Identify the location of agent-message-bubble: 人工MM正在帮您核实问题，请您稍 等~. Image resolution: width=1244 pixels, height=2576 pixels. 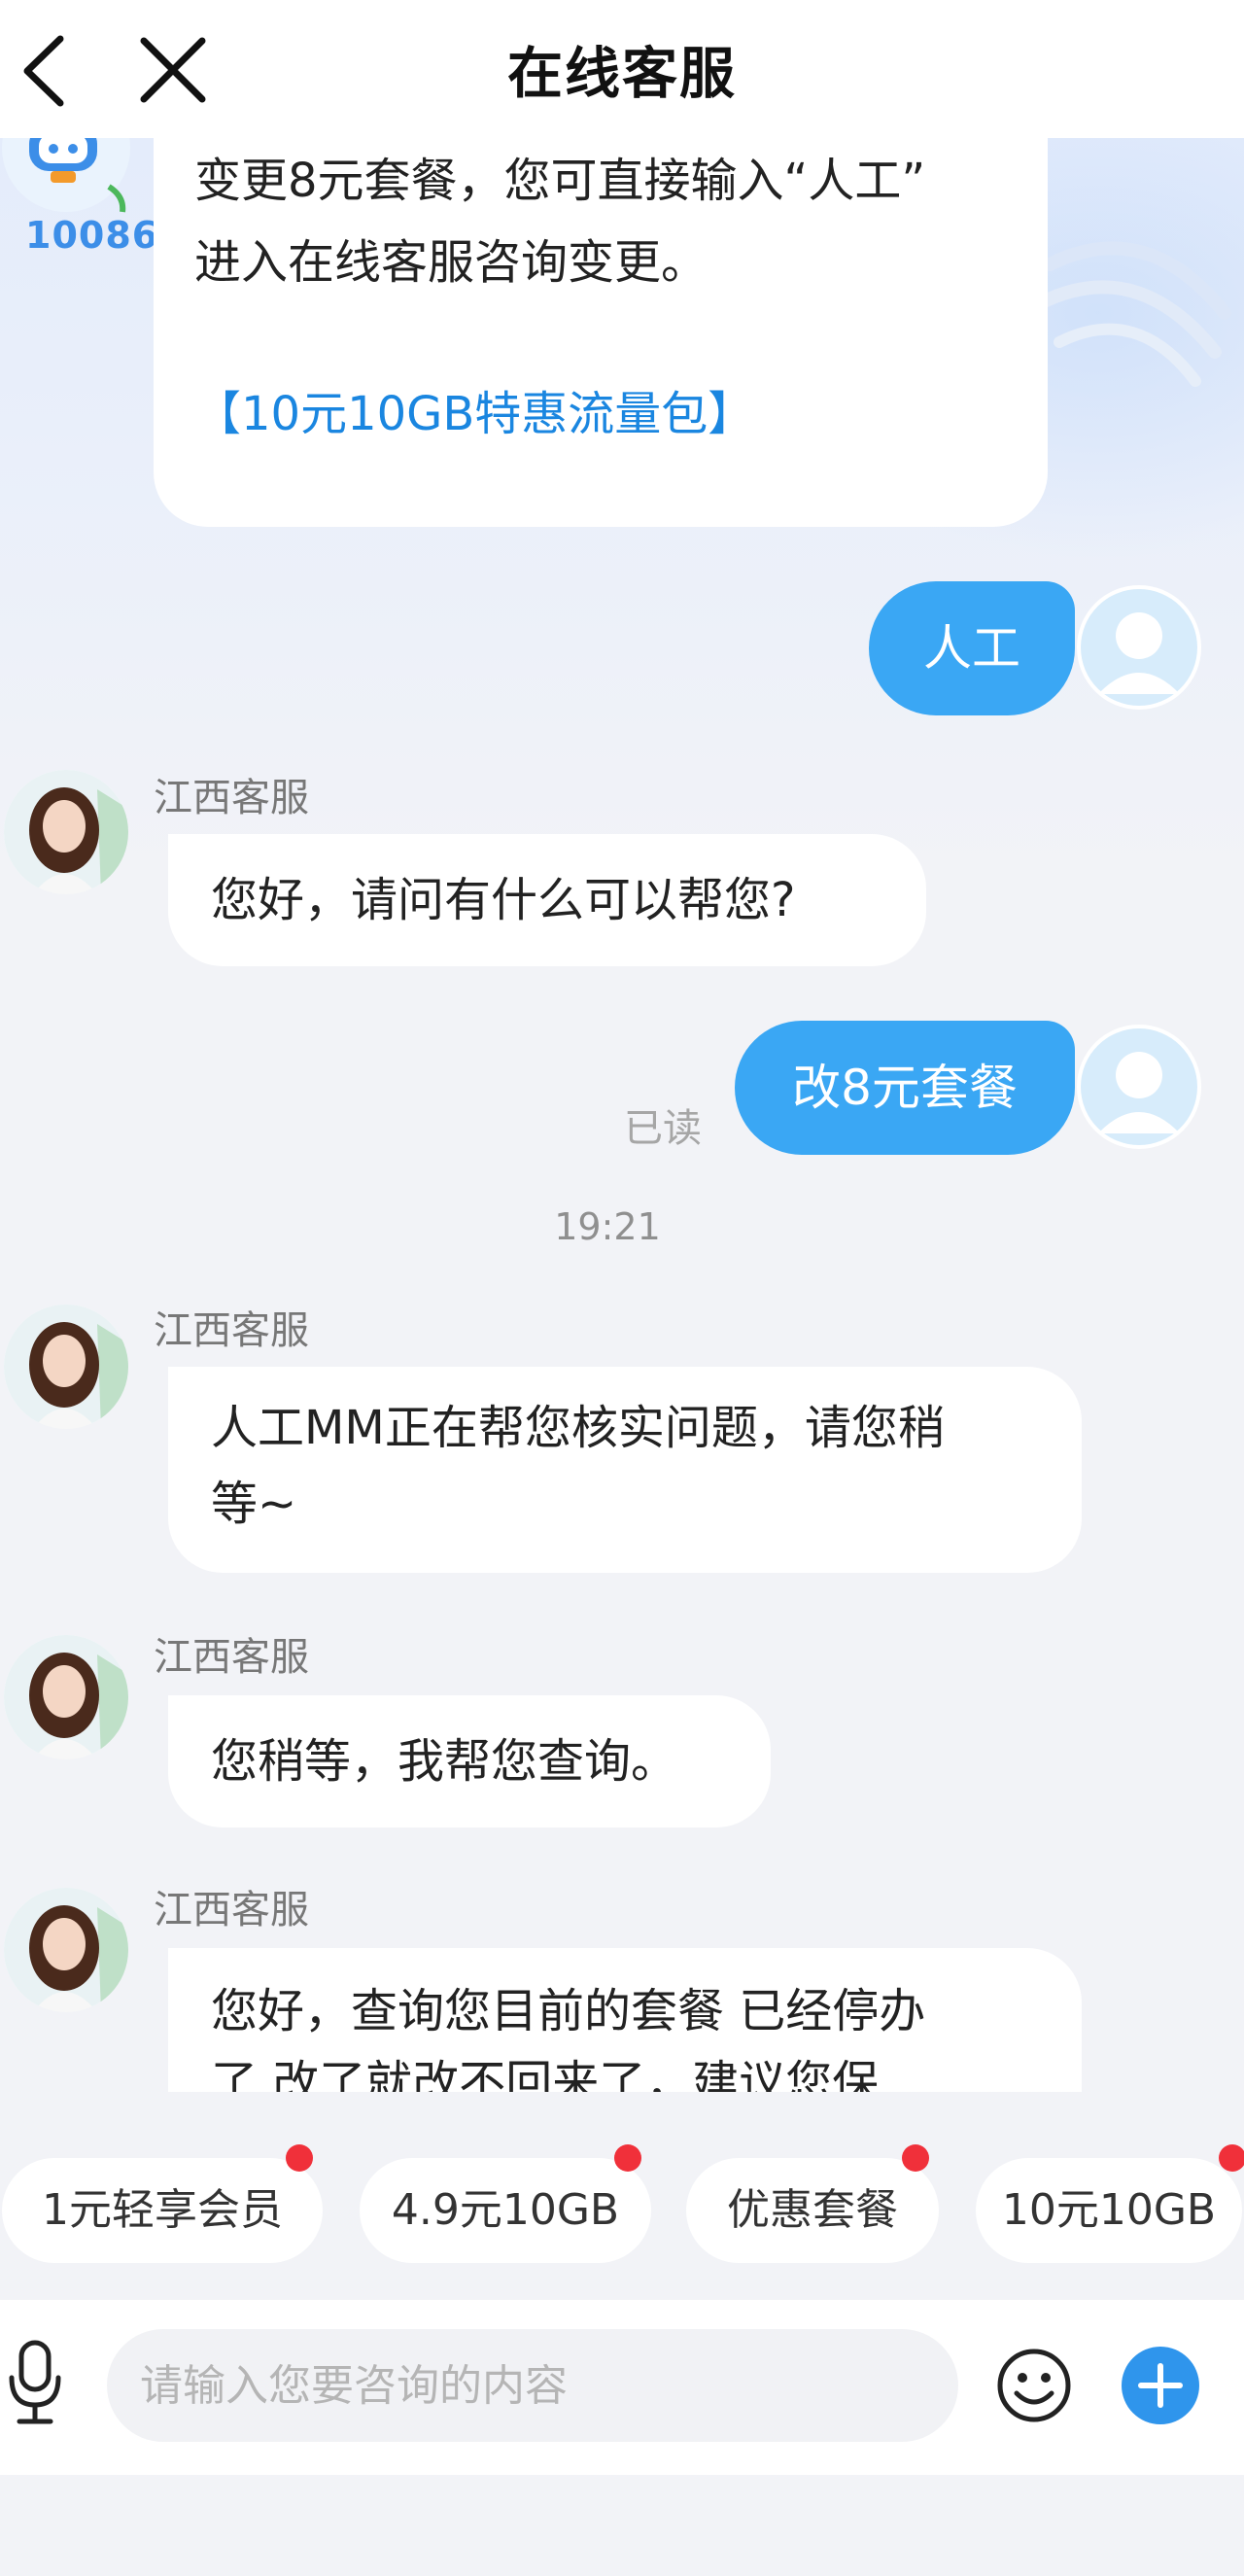
(625, 1470).